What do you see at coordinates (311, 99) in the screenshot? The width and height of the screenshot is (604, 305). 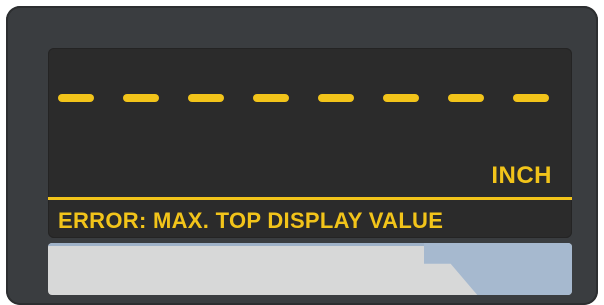 I see `overflow-dash-readout` at bounding box center [311, 99].